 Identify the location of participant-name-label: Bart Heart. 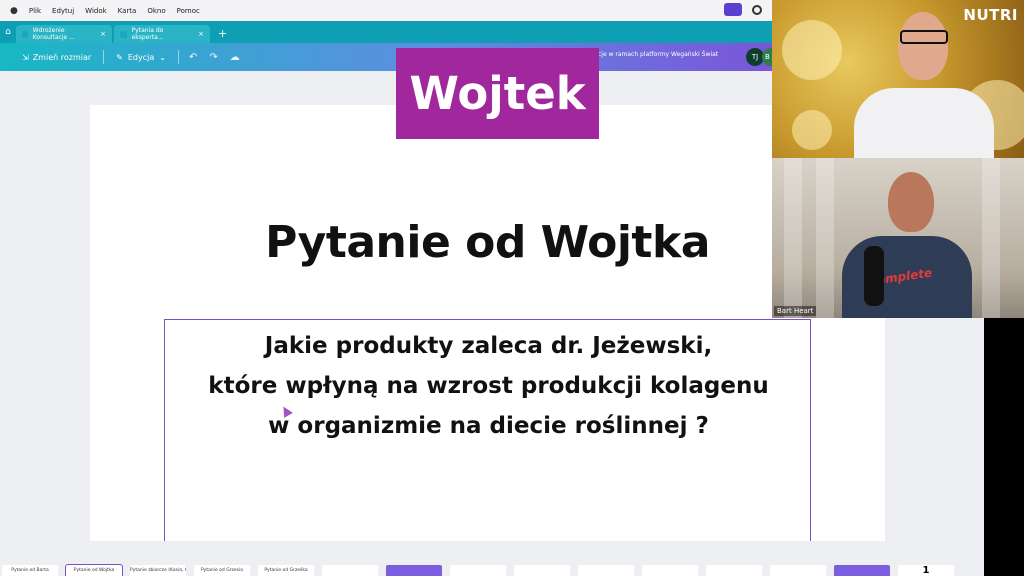
(795, 311).